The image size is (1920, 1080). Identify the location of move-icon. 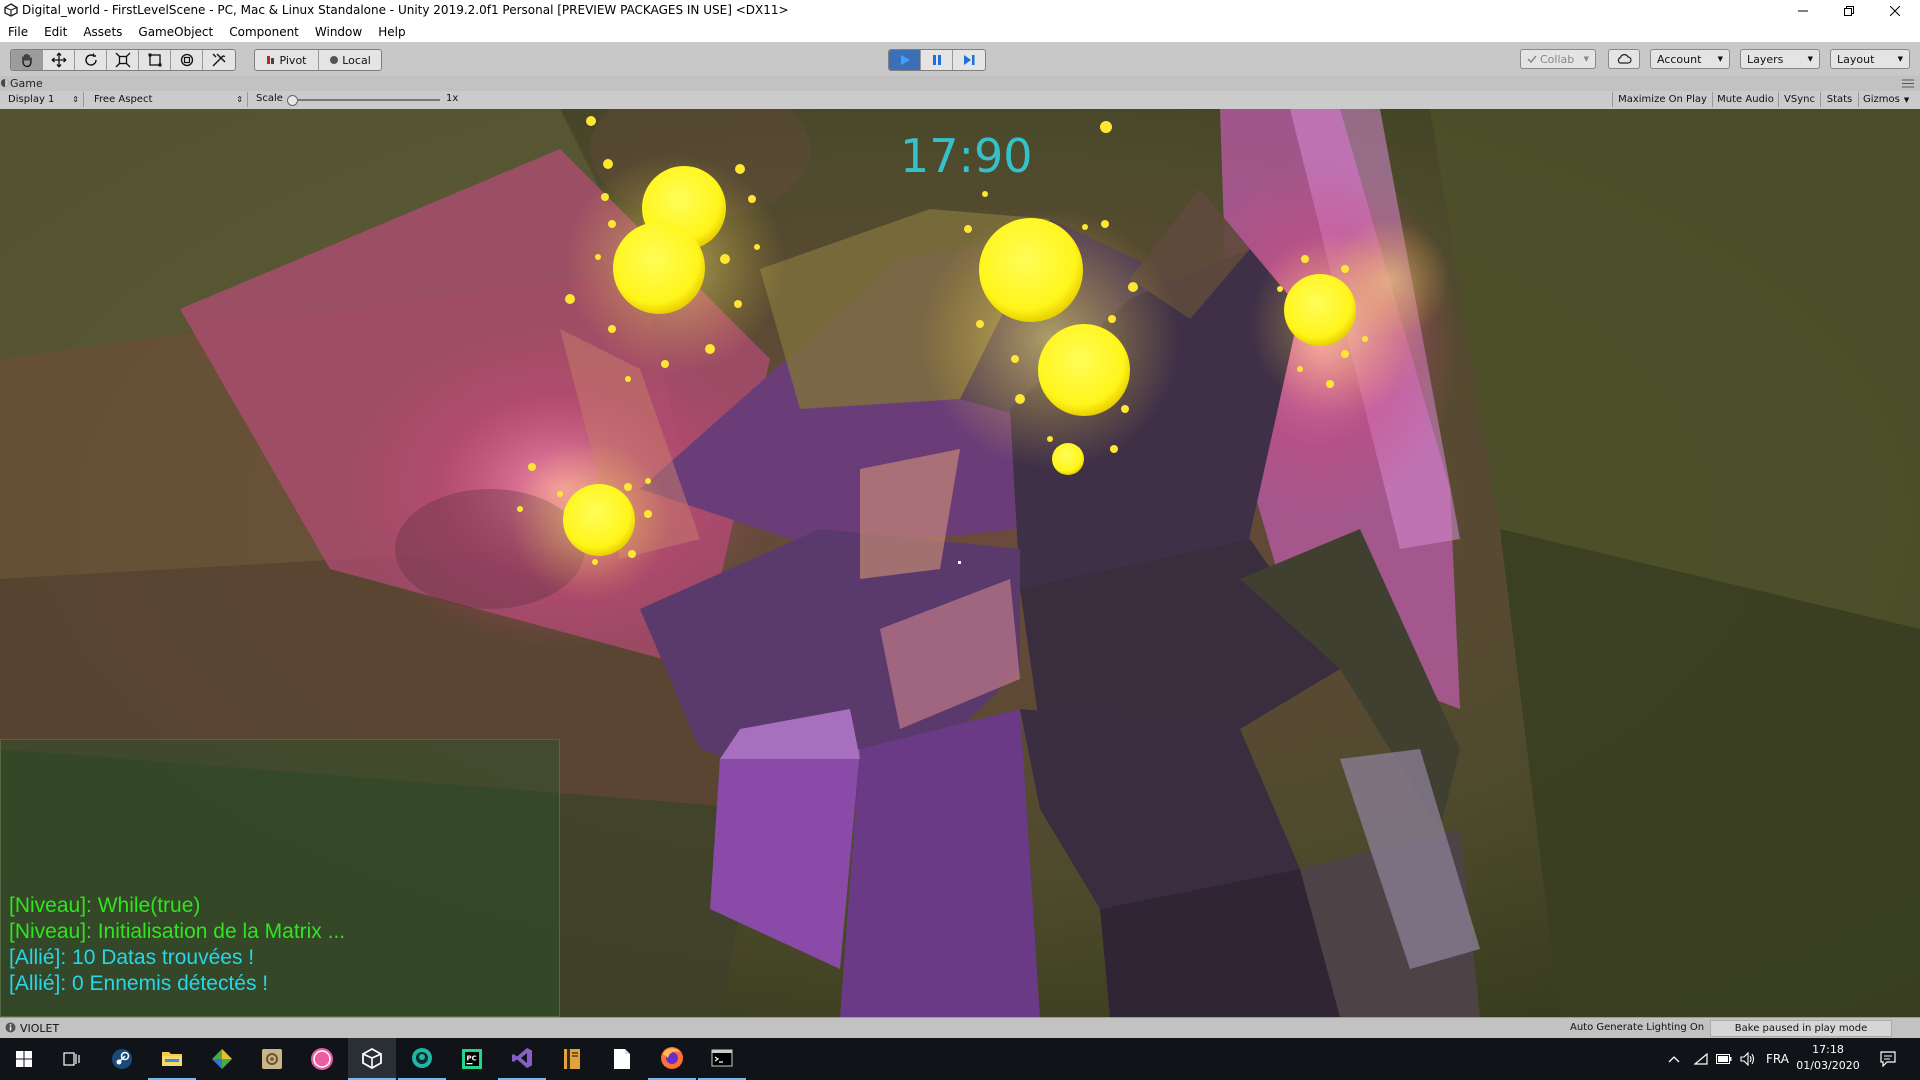
(58, 60).